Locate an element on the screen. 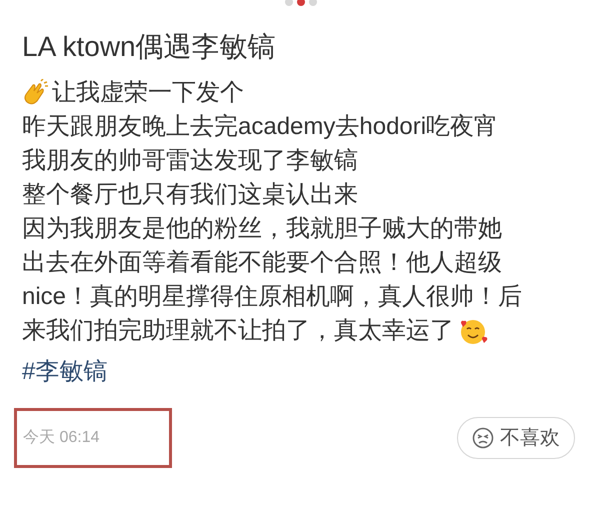 Image resolution: width=601 pixels, height=506 pixels. clapping-hands-icon is located at coordinates (35, 93).